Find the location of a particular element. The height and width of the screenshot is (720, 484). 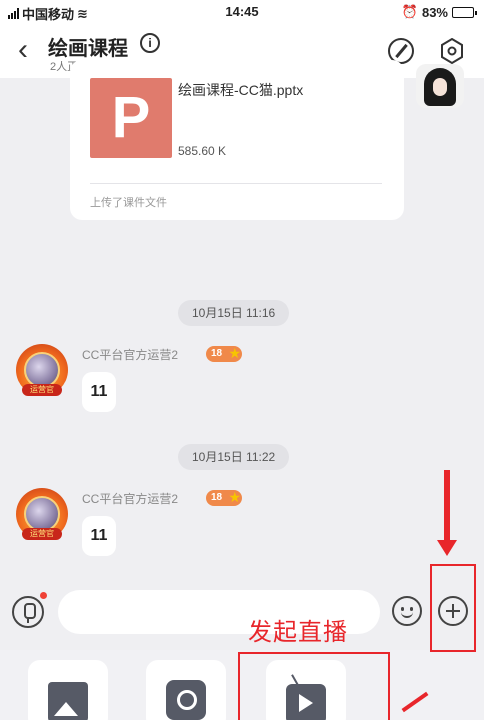

voice-input-icon is located at coordinates (28, 612).